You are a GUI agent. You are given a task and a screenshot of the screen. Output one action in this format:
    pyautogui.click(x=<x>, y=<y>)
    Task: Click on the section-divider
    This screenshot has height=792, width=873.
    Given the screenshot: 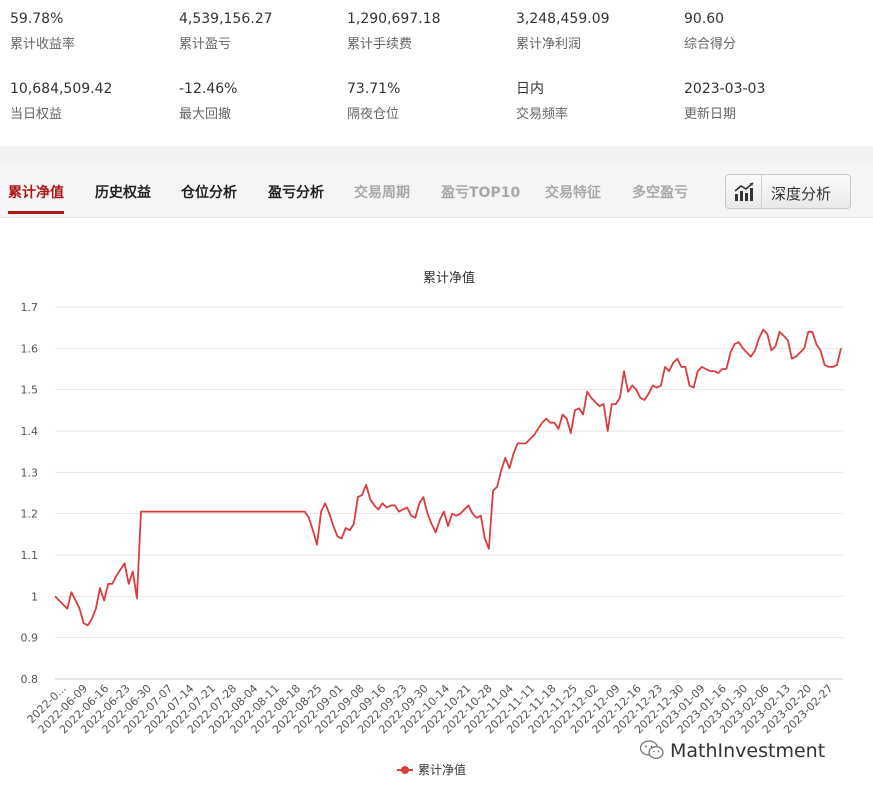 What is the action you would take?
    pyautogui.click(x=436, y=155)
    